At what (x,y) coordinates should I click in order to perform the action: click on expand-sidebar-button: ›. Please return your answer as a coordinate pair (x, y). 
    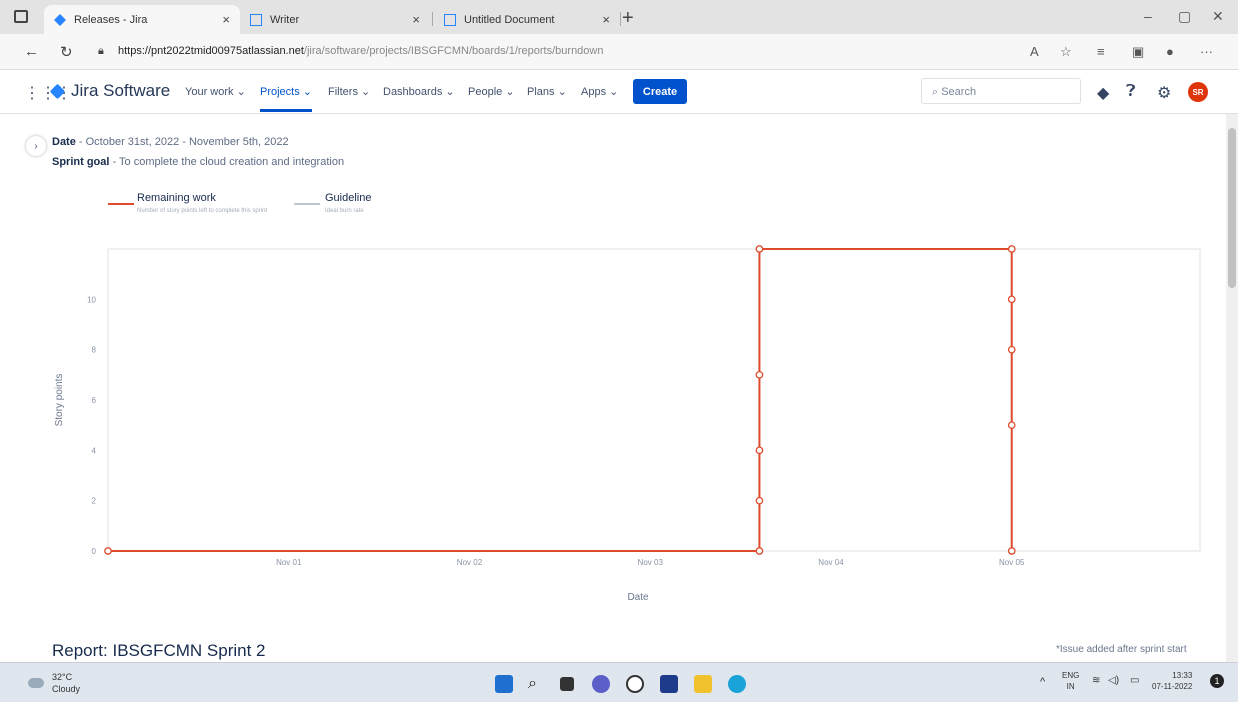
    Looking at the image, I should click on (36, 146).